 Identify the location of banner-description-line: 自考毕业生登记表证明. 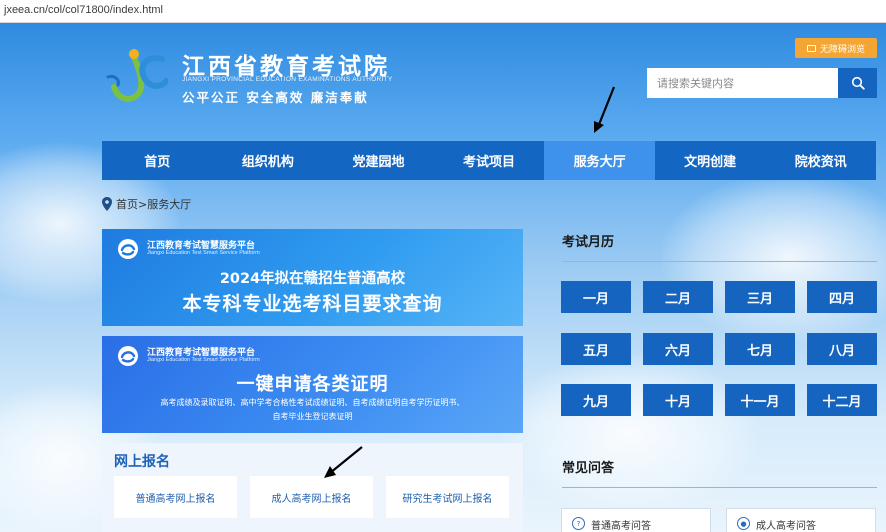
(312, 416).